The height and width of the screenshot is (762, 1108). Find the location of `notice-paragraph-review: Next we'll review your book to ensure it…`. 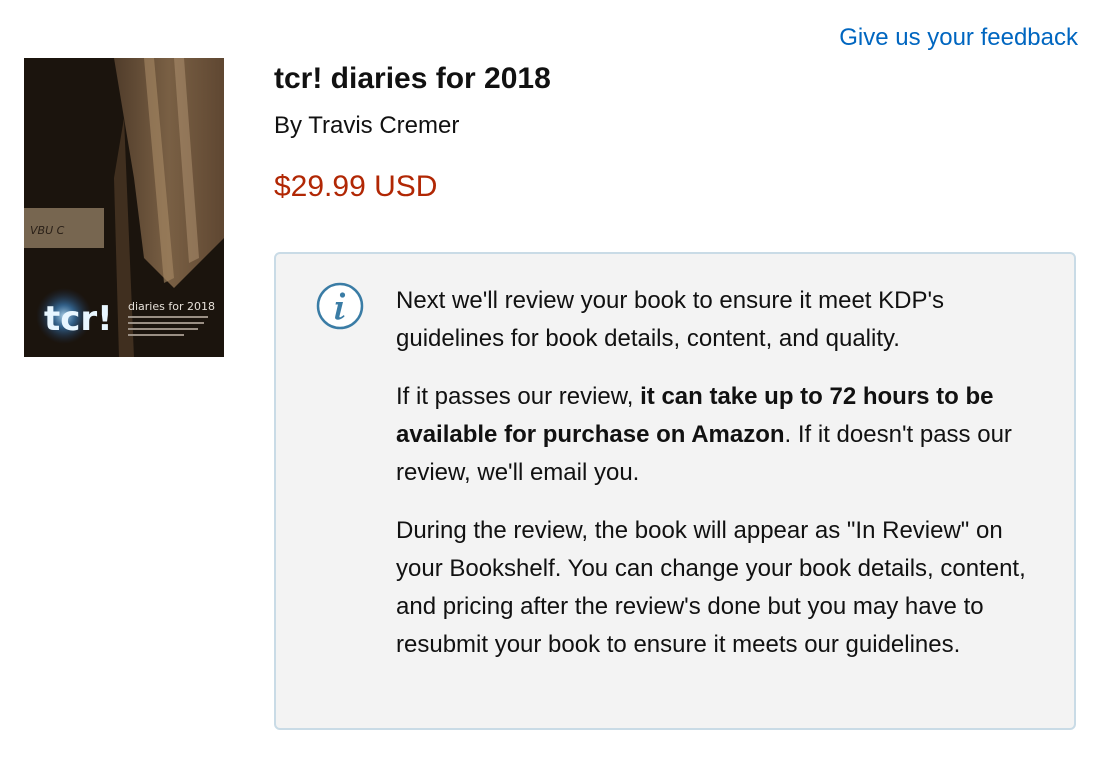

notice-paragraph-review: Next we'll review your book to ensure it… is located at coordinates (670, 319).